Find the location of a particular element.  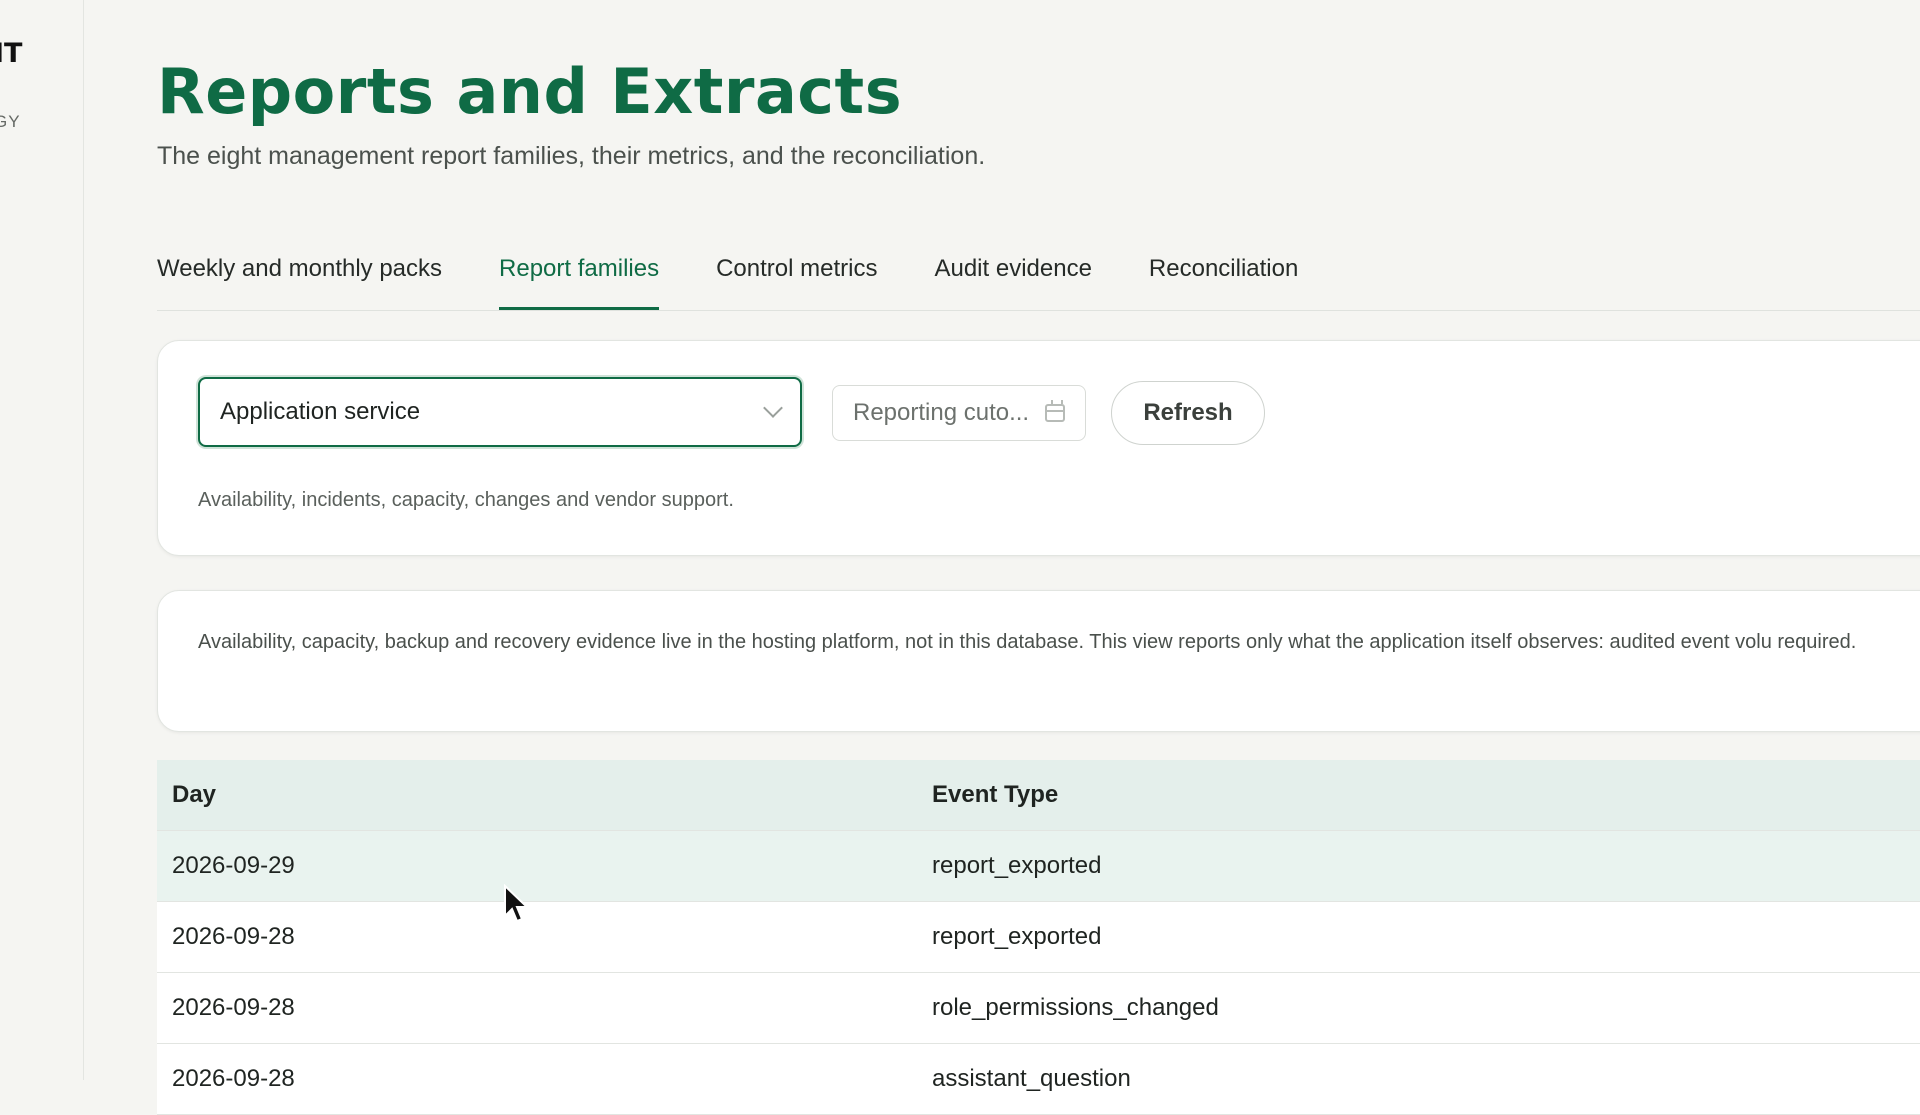

table-row: 2026-09-29 report_exported is located at coordinates (1038, 866).